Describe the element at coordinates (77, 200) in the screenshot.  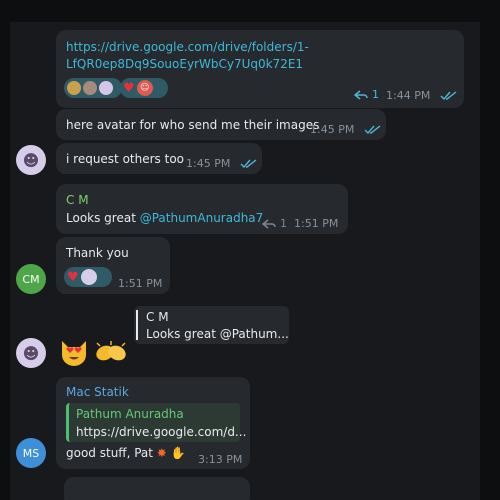
I see `sender-name: C M` at that location.